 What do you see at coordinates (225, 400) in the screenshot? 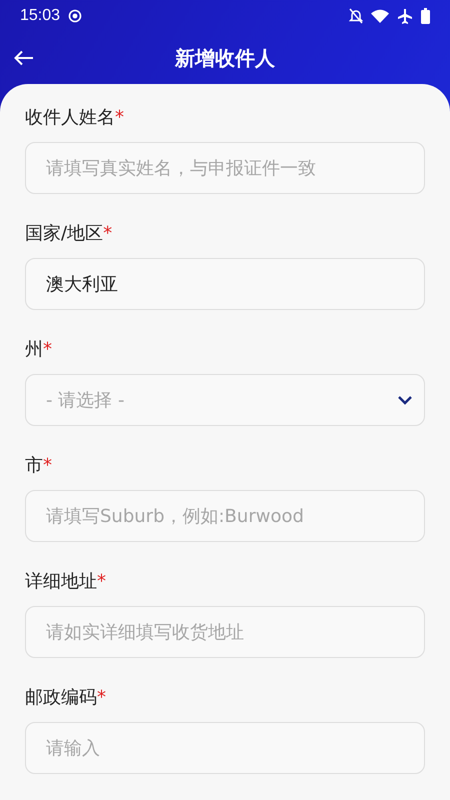
I see `select-field: - 请选择 -` at bounding box center [225, 400].